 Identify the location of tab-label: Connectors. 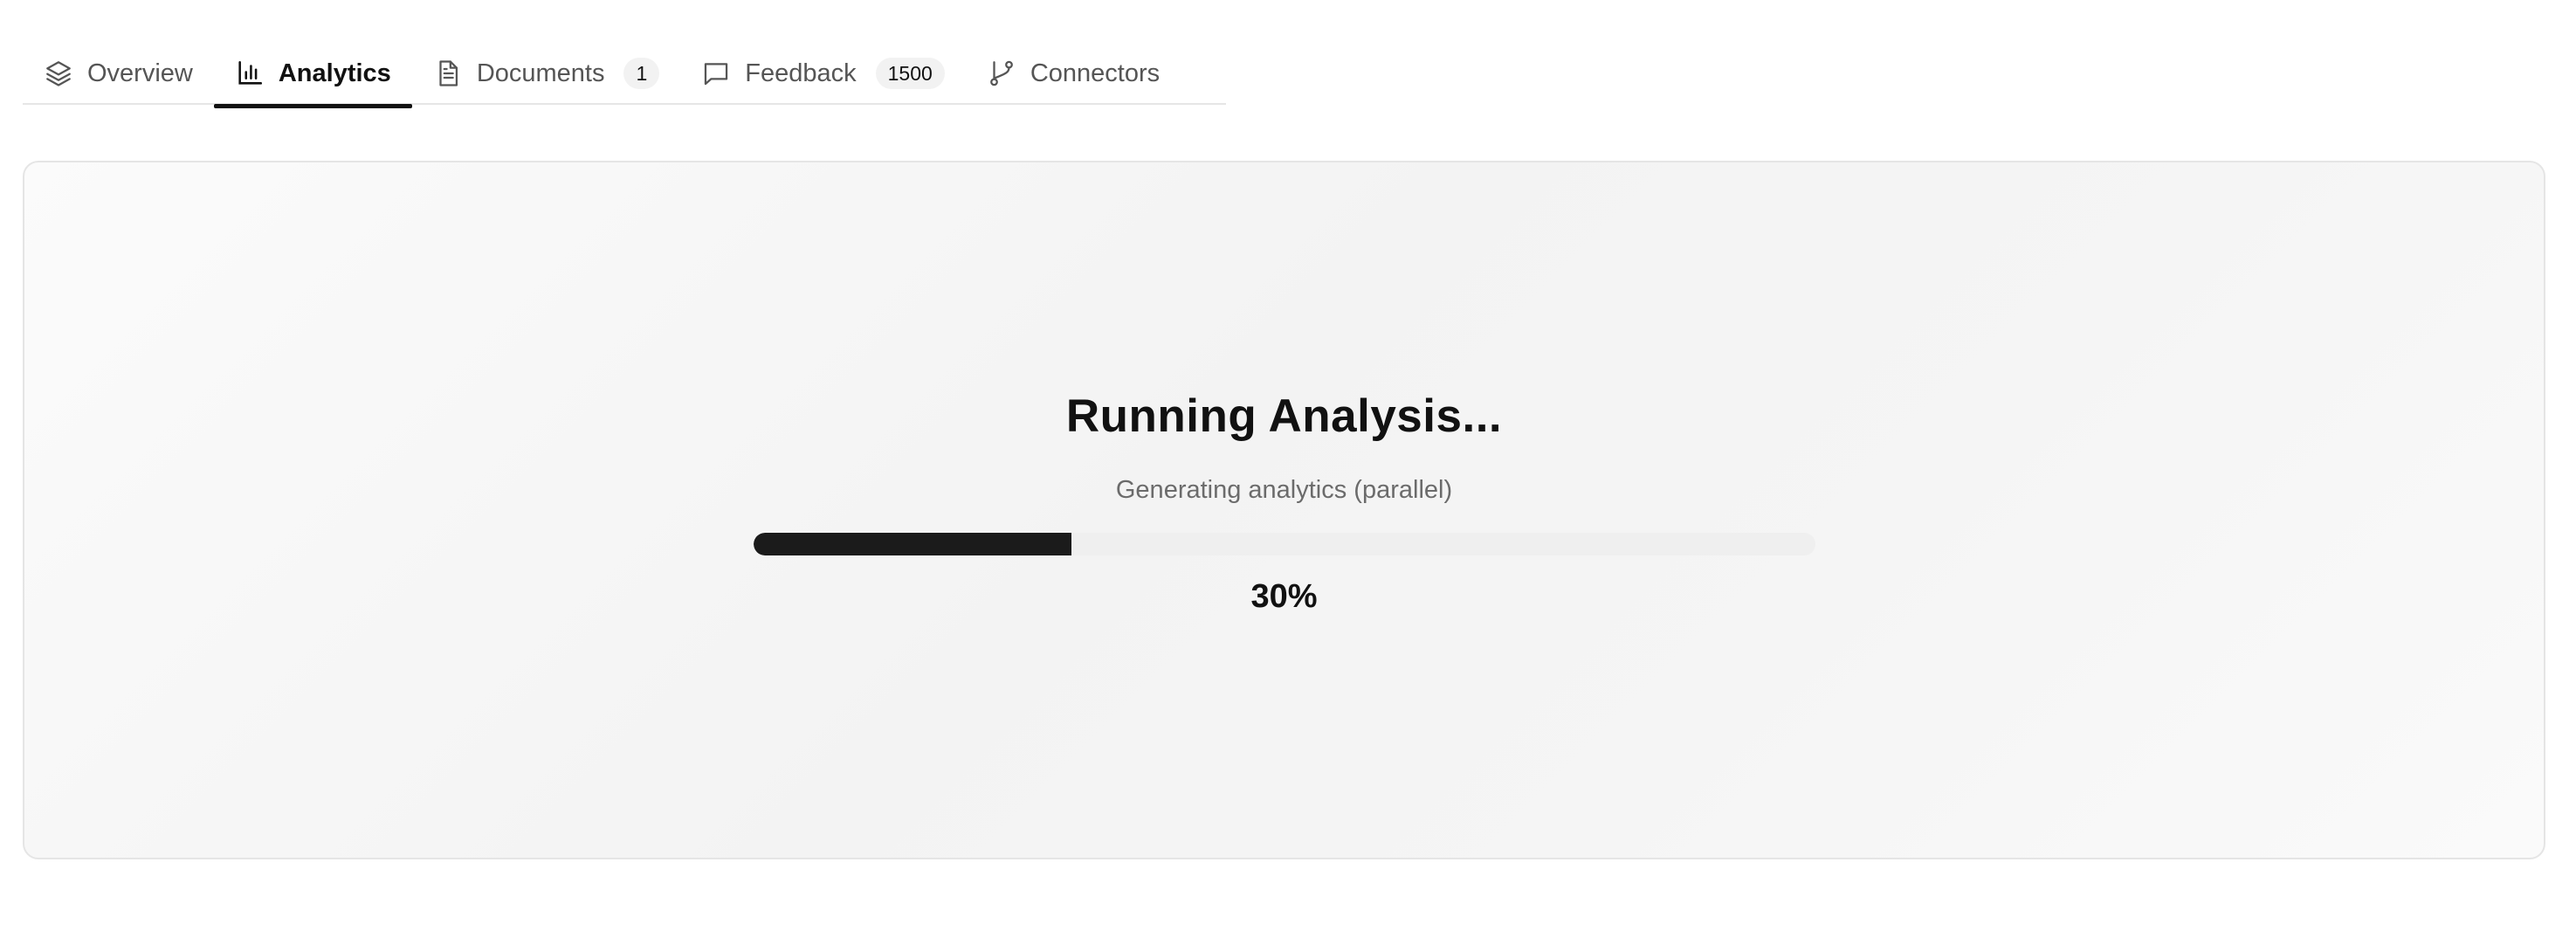
(1095, 73).